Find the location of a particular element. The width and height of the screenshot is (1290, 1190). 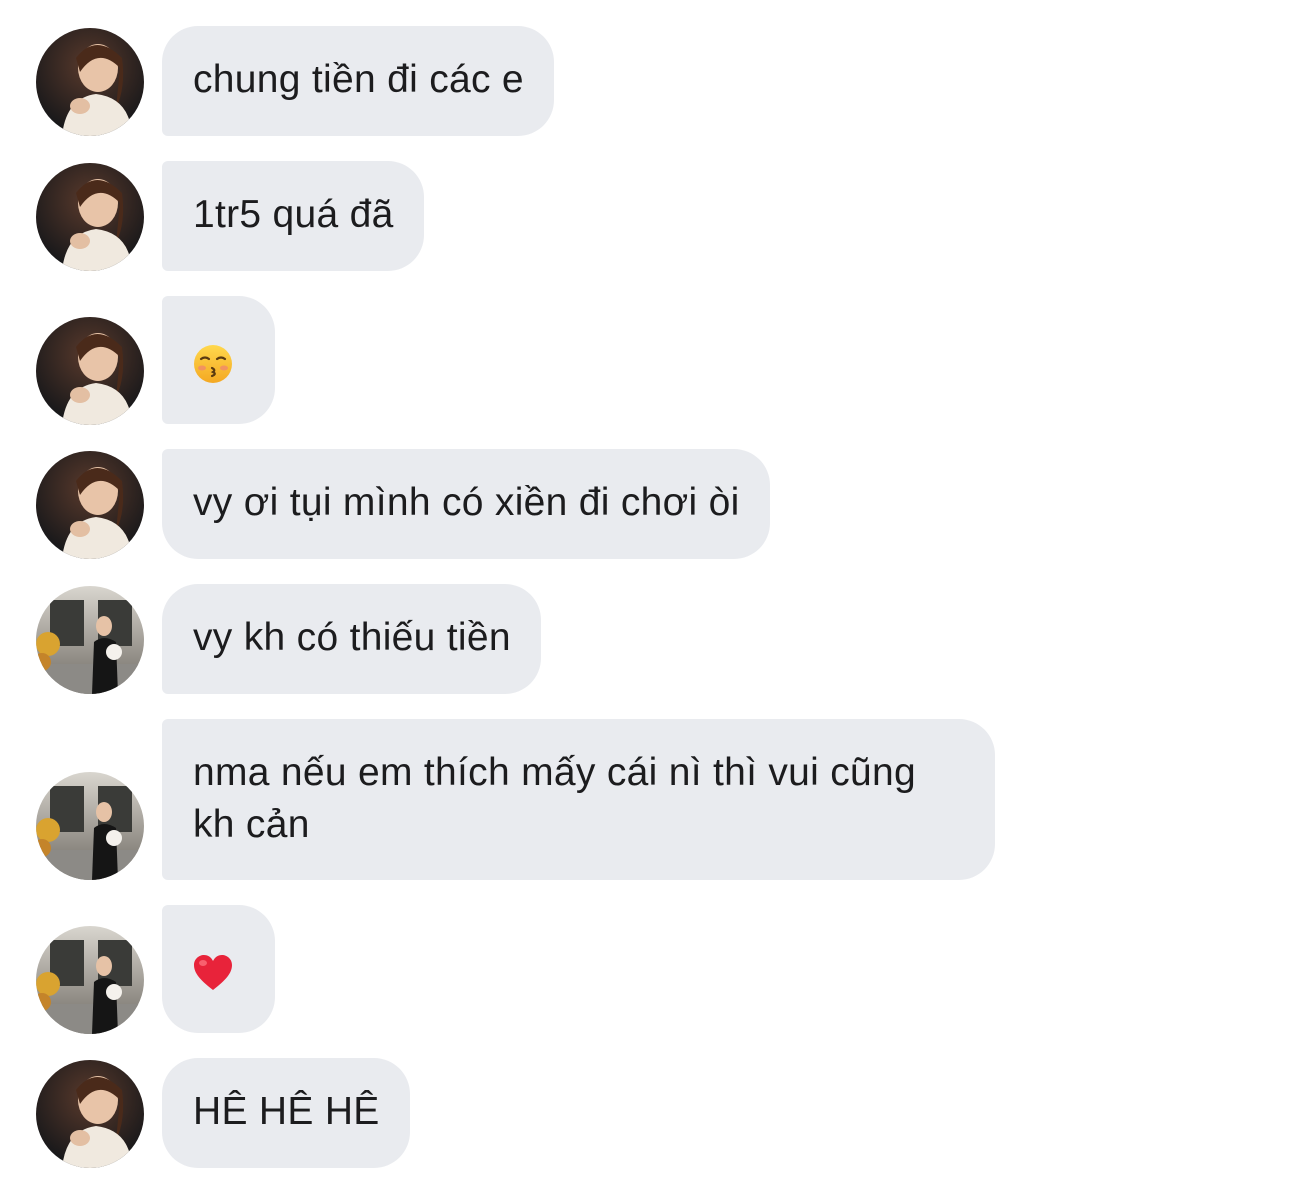

message-text: 1tr5 quá đã is located at coordinates (293, 214).